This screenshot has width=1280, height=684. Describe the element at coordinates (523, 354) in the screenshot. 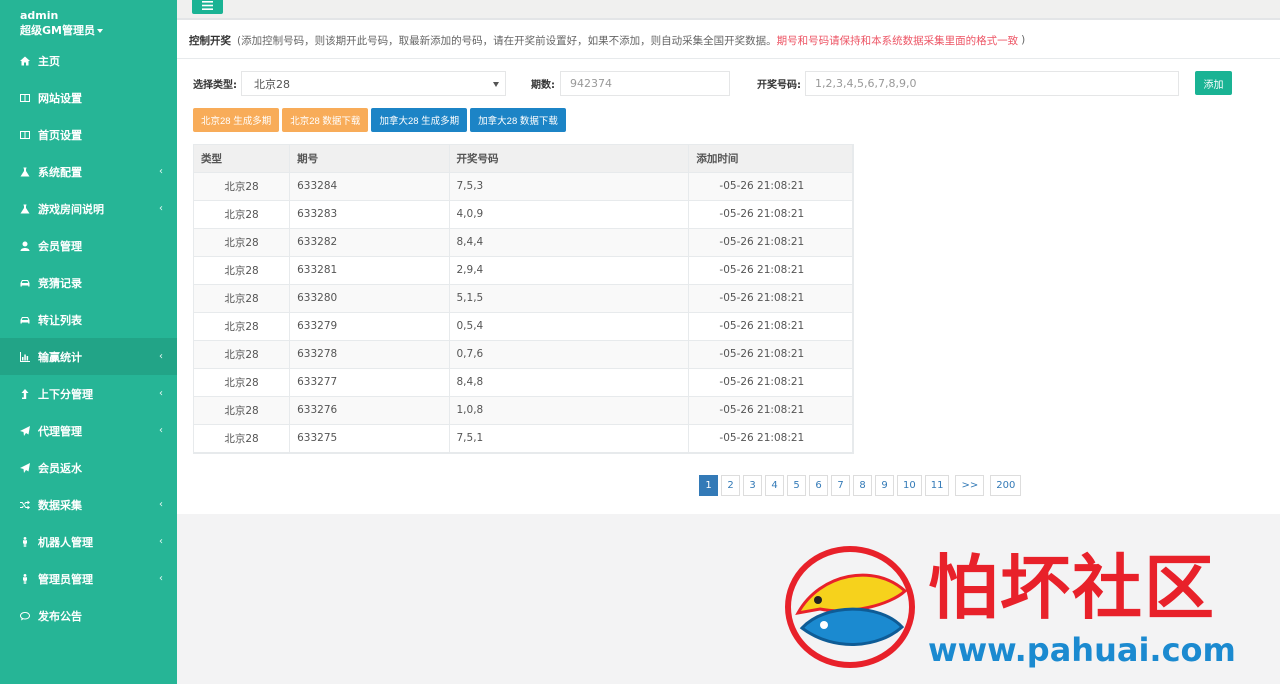

I see `table-row: 北京28 633278 0,7,6 -05-26 21:08:21` at that location.